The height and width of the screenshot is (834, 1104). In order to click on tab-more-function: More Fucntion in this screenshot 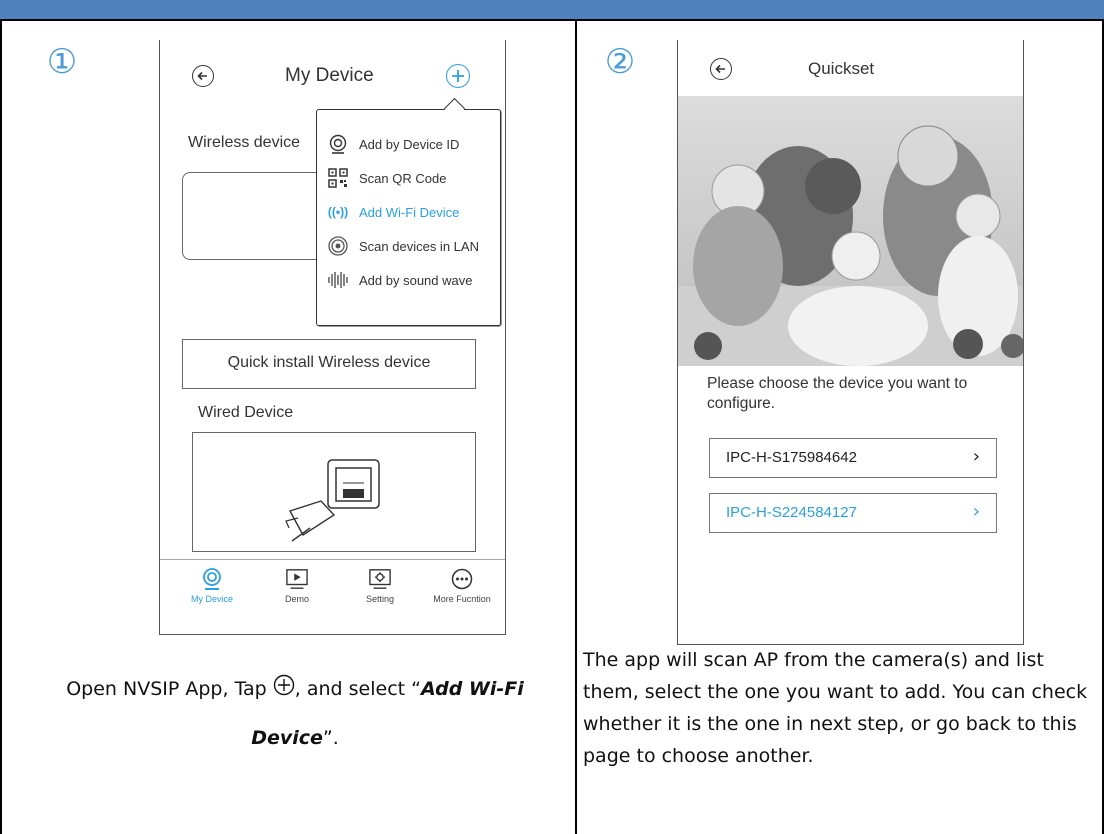, I will do `click(462, 586)`.